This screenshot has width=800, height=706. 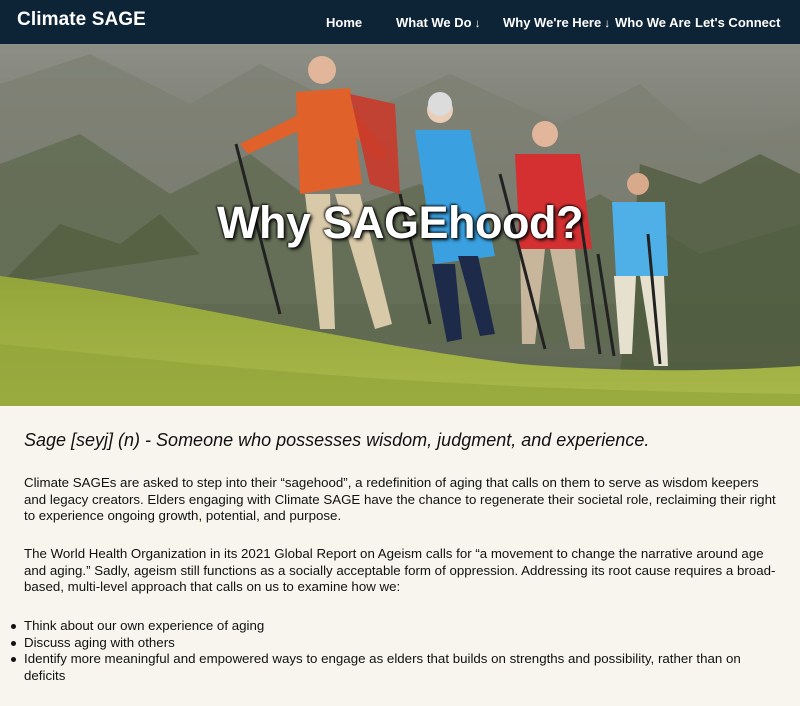 I want to click on nav-item-who-we-are: Who We Are, so click(x=653, y=22).